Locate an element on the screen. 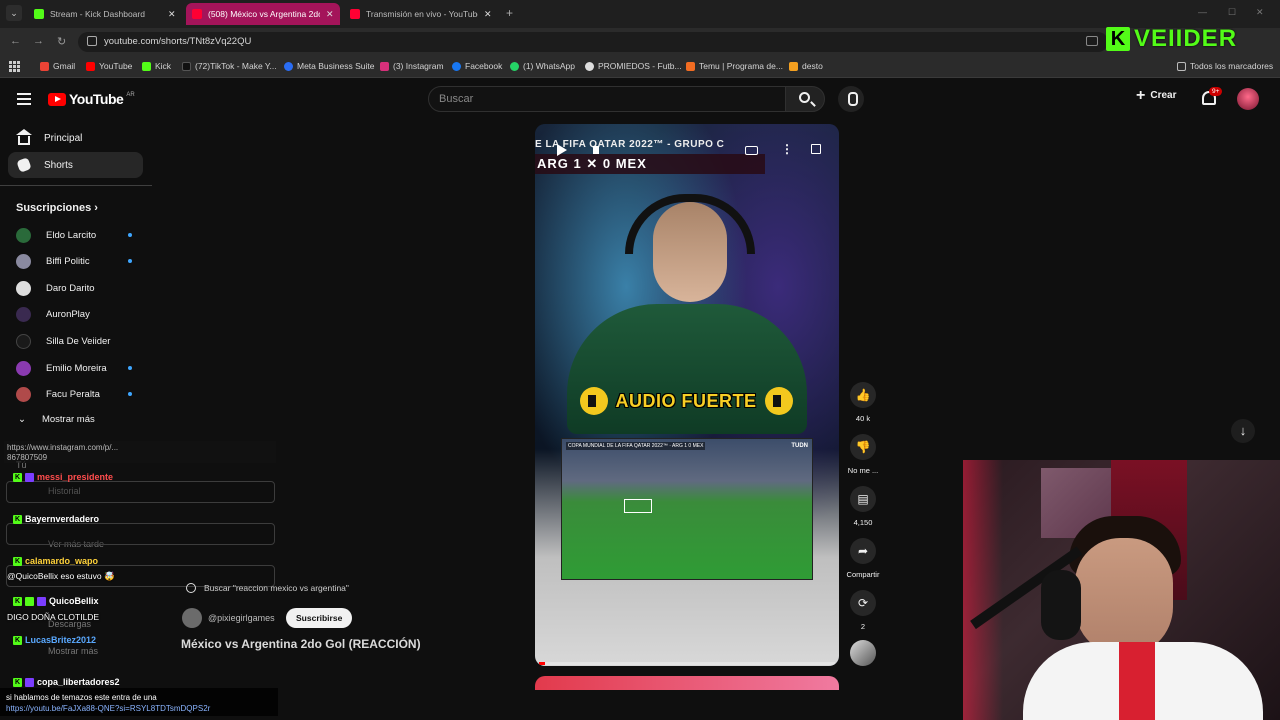 The height and width of the screenshot is (720, 1280). subscription-item: Eldo Larcito is located at coordinates (76, 235).